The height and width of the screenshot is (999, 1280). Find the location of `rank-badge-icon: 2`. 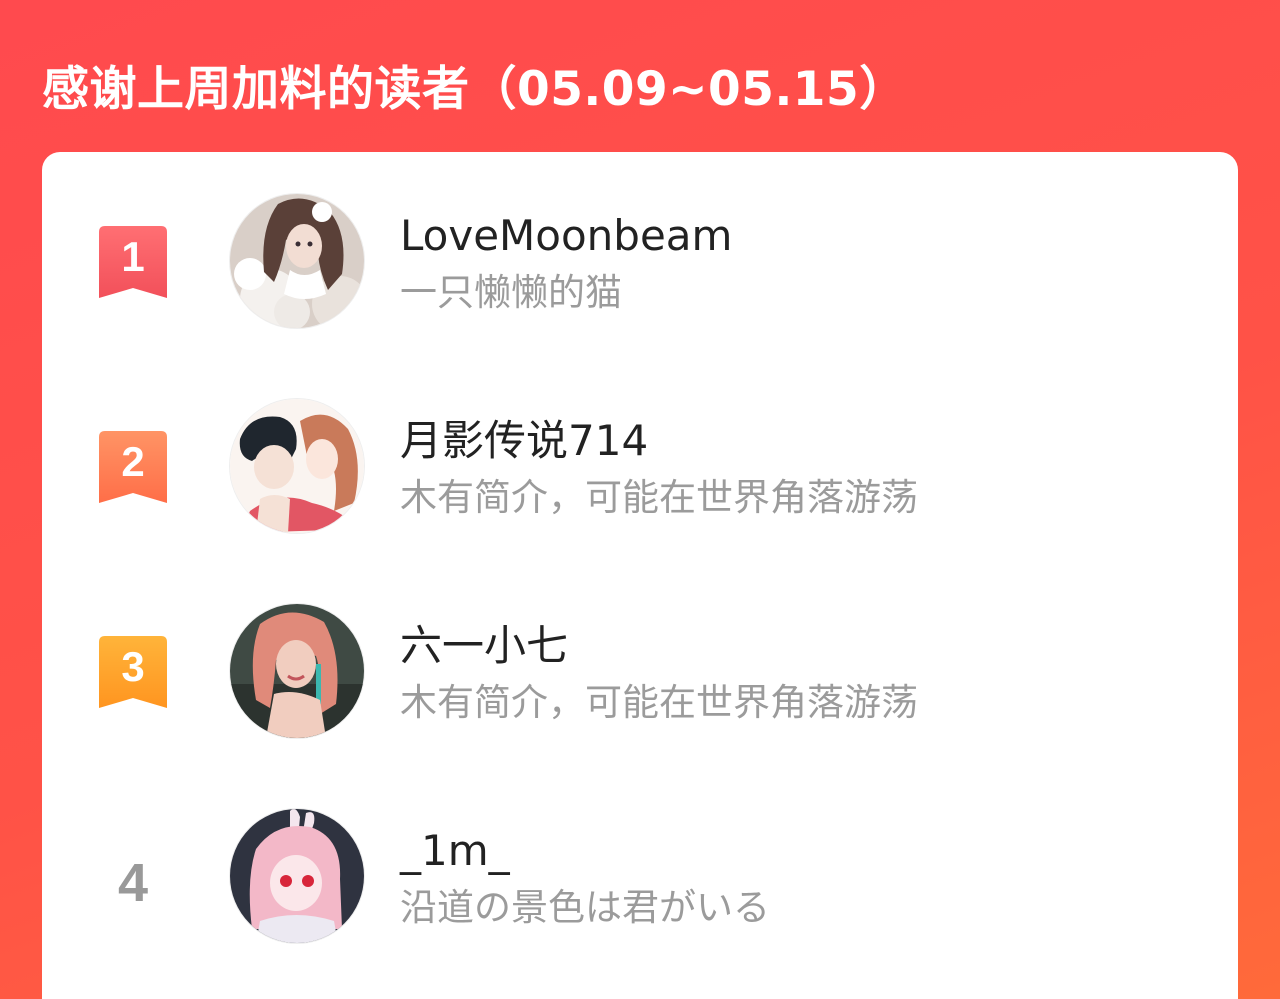

rank-badge-icon: 2 is located at coordinates (133, 467).